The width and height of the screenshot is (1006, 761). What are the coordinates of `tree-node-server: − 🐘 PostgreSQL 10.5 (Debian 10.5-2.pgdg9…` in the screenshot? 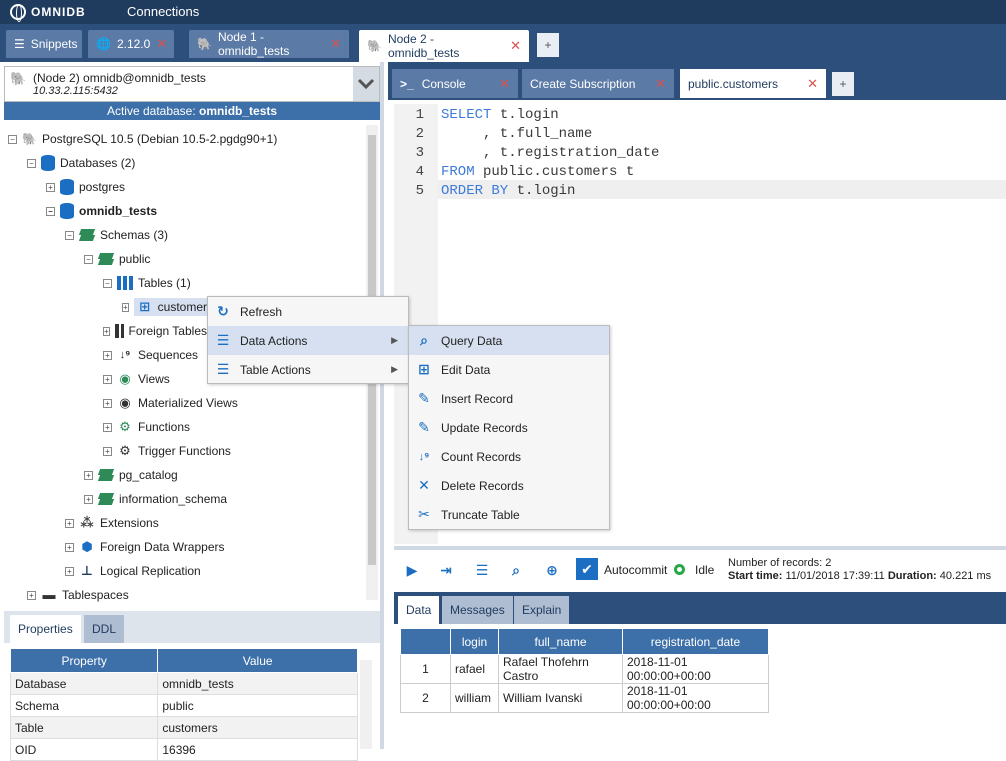 It's located at (142, 139).